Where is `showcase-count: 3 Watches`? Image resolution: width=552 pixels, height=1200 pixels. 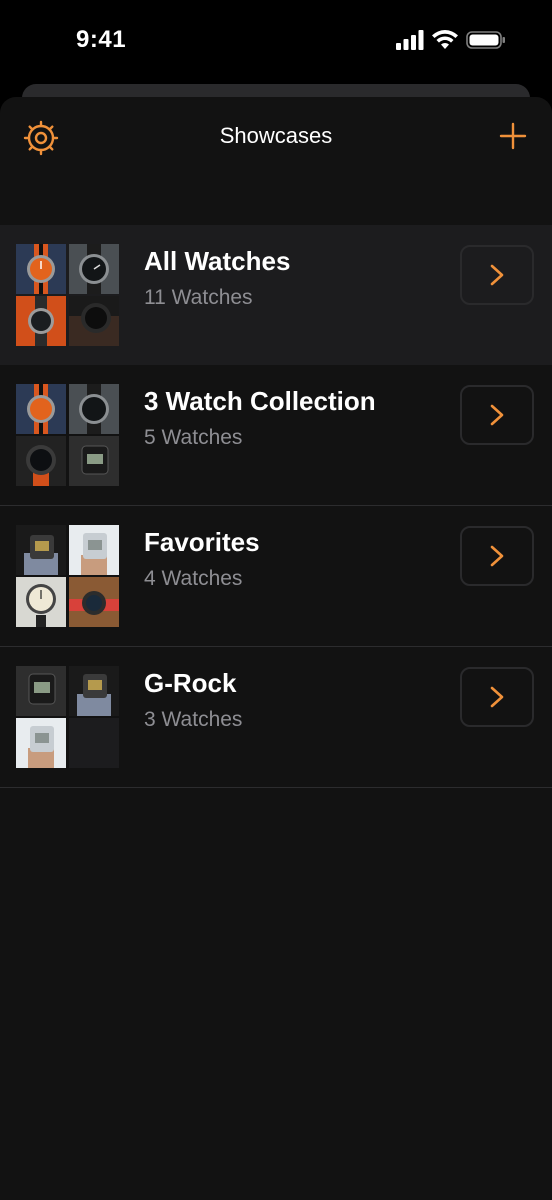
showcase-count: 3 Watches is located at coordinates (193, 719).